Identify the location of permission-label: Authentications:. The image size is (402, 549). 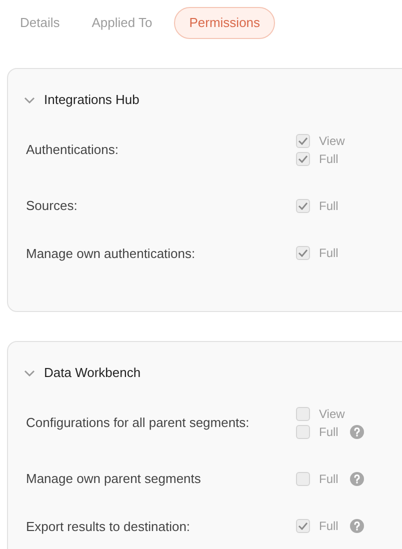
(73, 150).